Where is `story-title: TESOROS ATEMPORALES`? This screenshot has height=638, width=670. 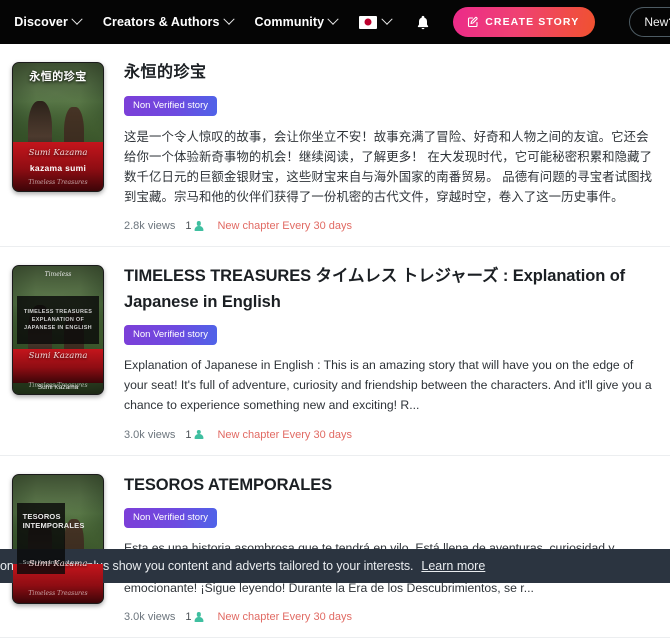 story-title: TESOROS ATEMPORALES is located at coordinates (391, 486).